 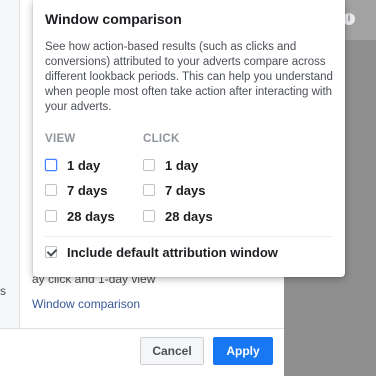 I want to click on popover-divider, so click(x=189, y=236).